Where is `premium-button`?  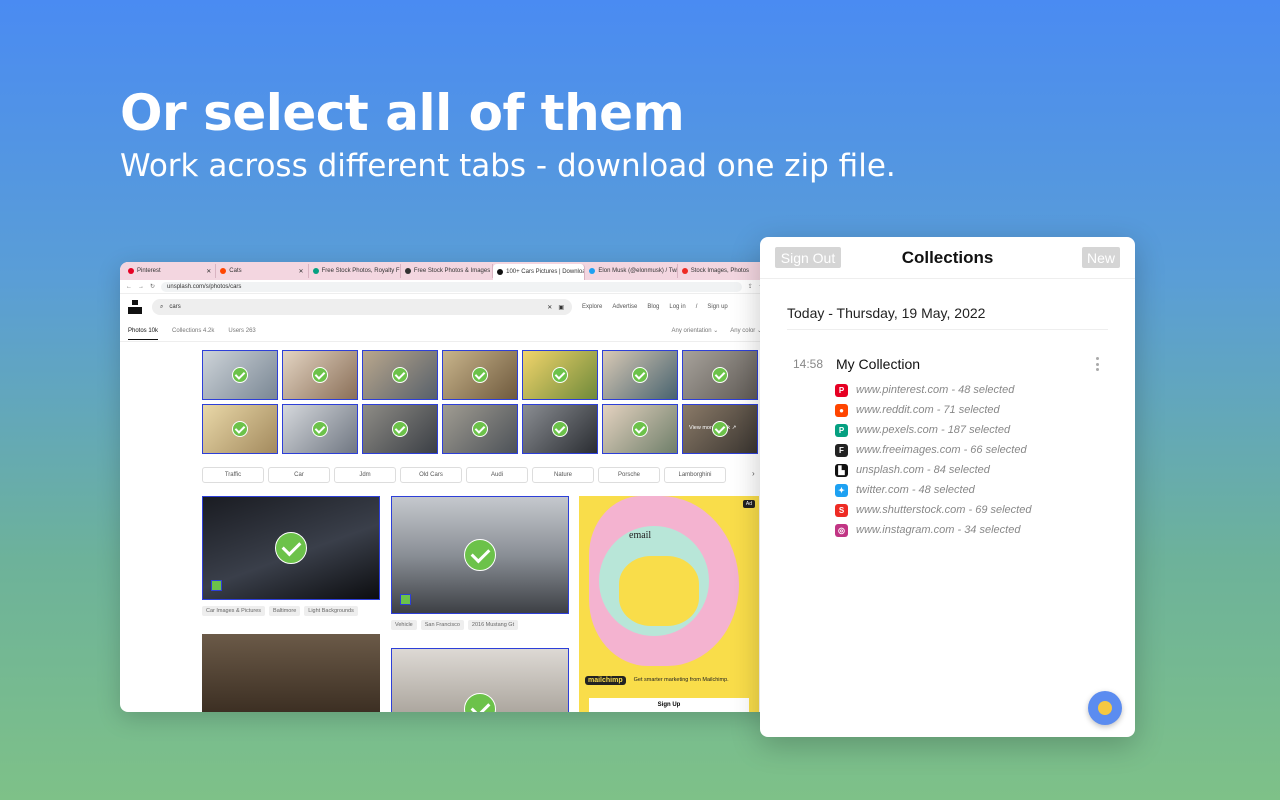
premium-button is located at coordinates (1105, 708).